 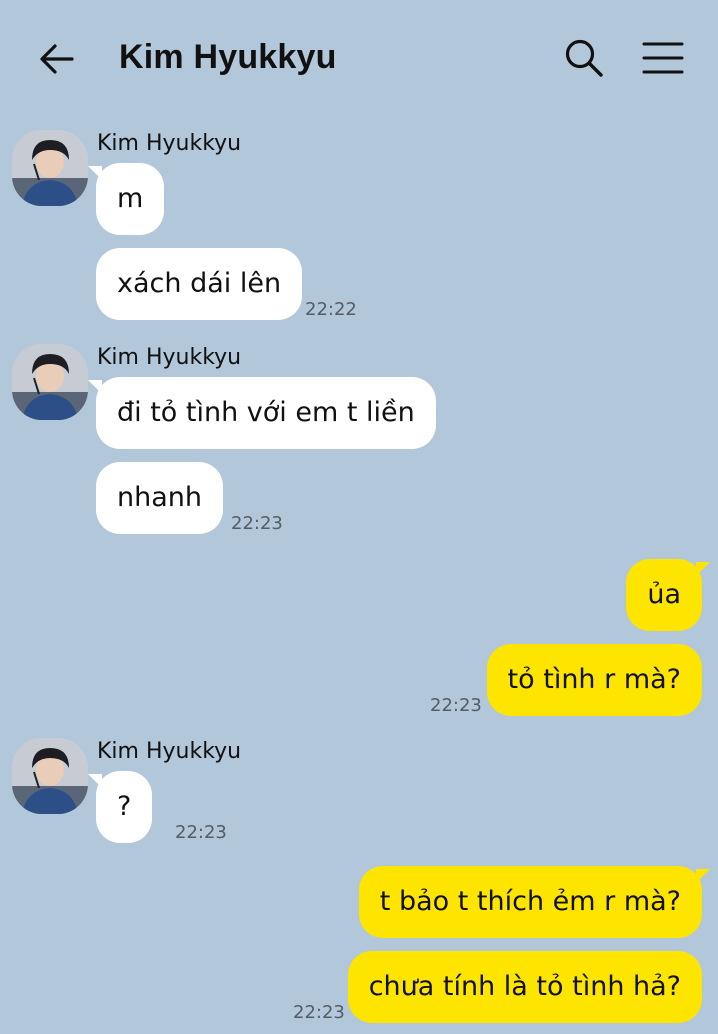 I want to click on message-bubble: ?, so click(x=124, y=807).